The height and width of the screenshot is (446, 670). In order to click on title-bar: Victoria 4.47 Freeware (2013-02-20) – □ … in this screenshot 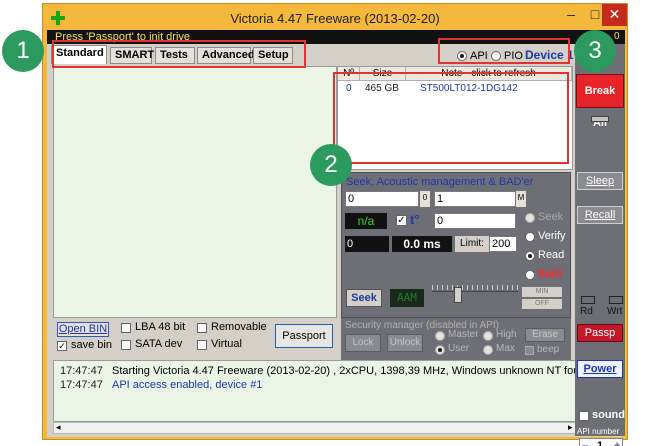, I will do `click(335, 18)`.